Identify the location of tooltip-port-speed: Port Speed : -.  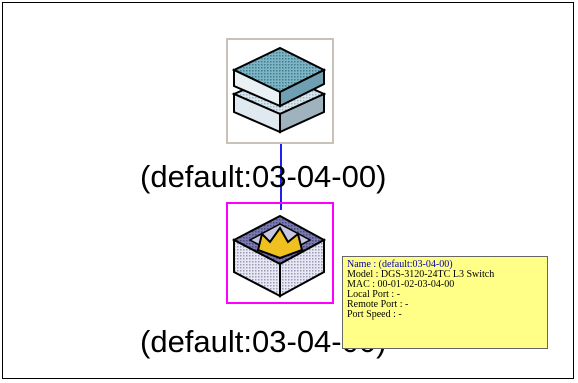
(374, 314).